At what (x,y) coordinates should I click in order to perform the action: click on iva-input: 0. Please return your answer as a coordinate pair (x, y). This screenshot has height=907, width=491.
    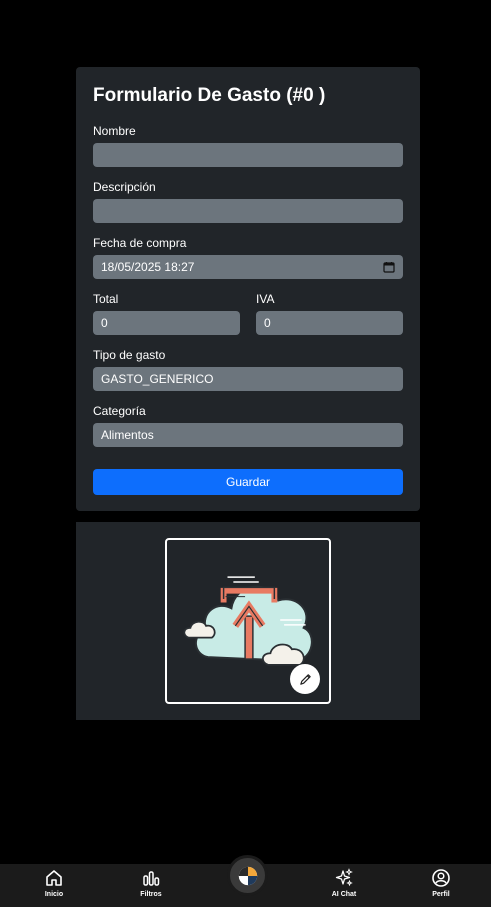
    Looking at the image, I should click on (329, 323).